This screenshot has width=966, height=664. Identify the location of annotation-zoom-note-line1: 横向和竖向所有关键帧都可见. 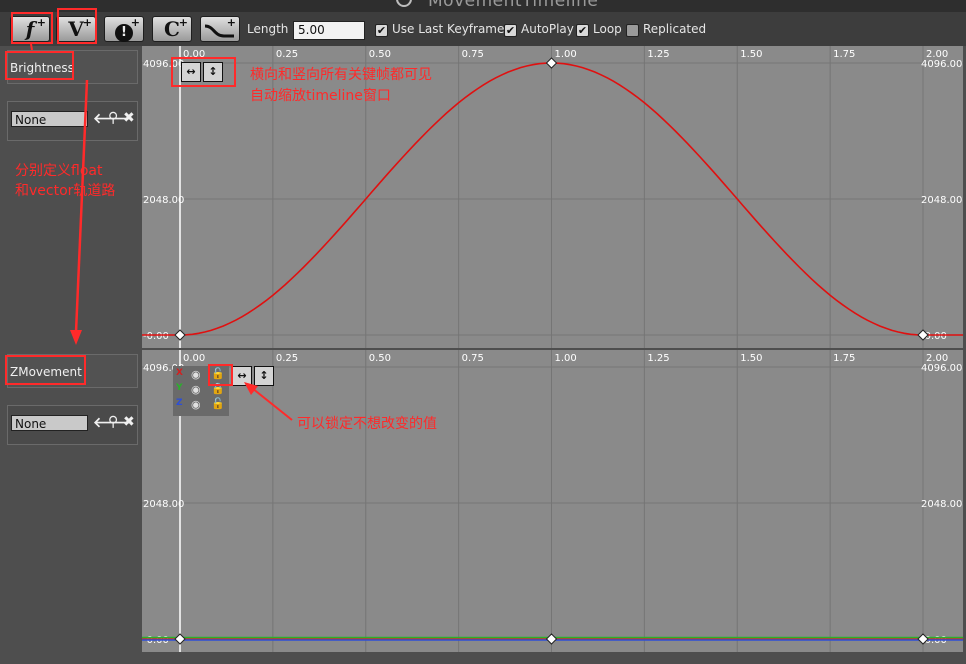
(341, 75).